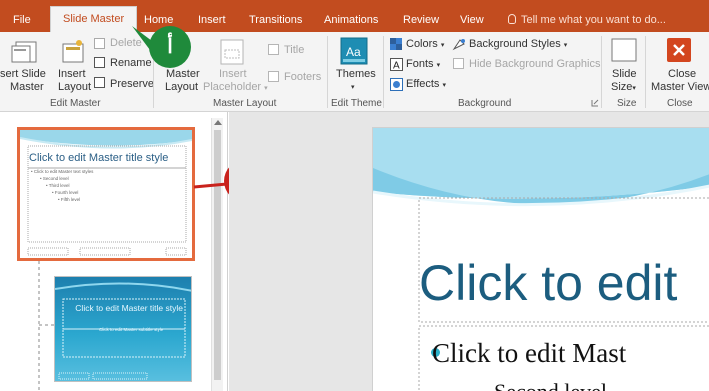  Describe the element at coordinates (518, 45) in the screenshot. I see `background-styles-button: Background Styles ▾` at that location.